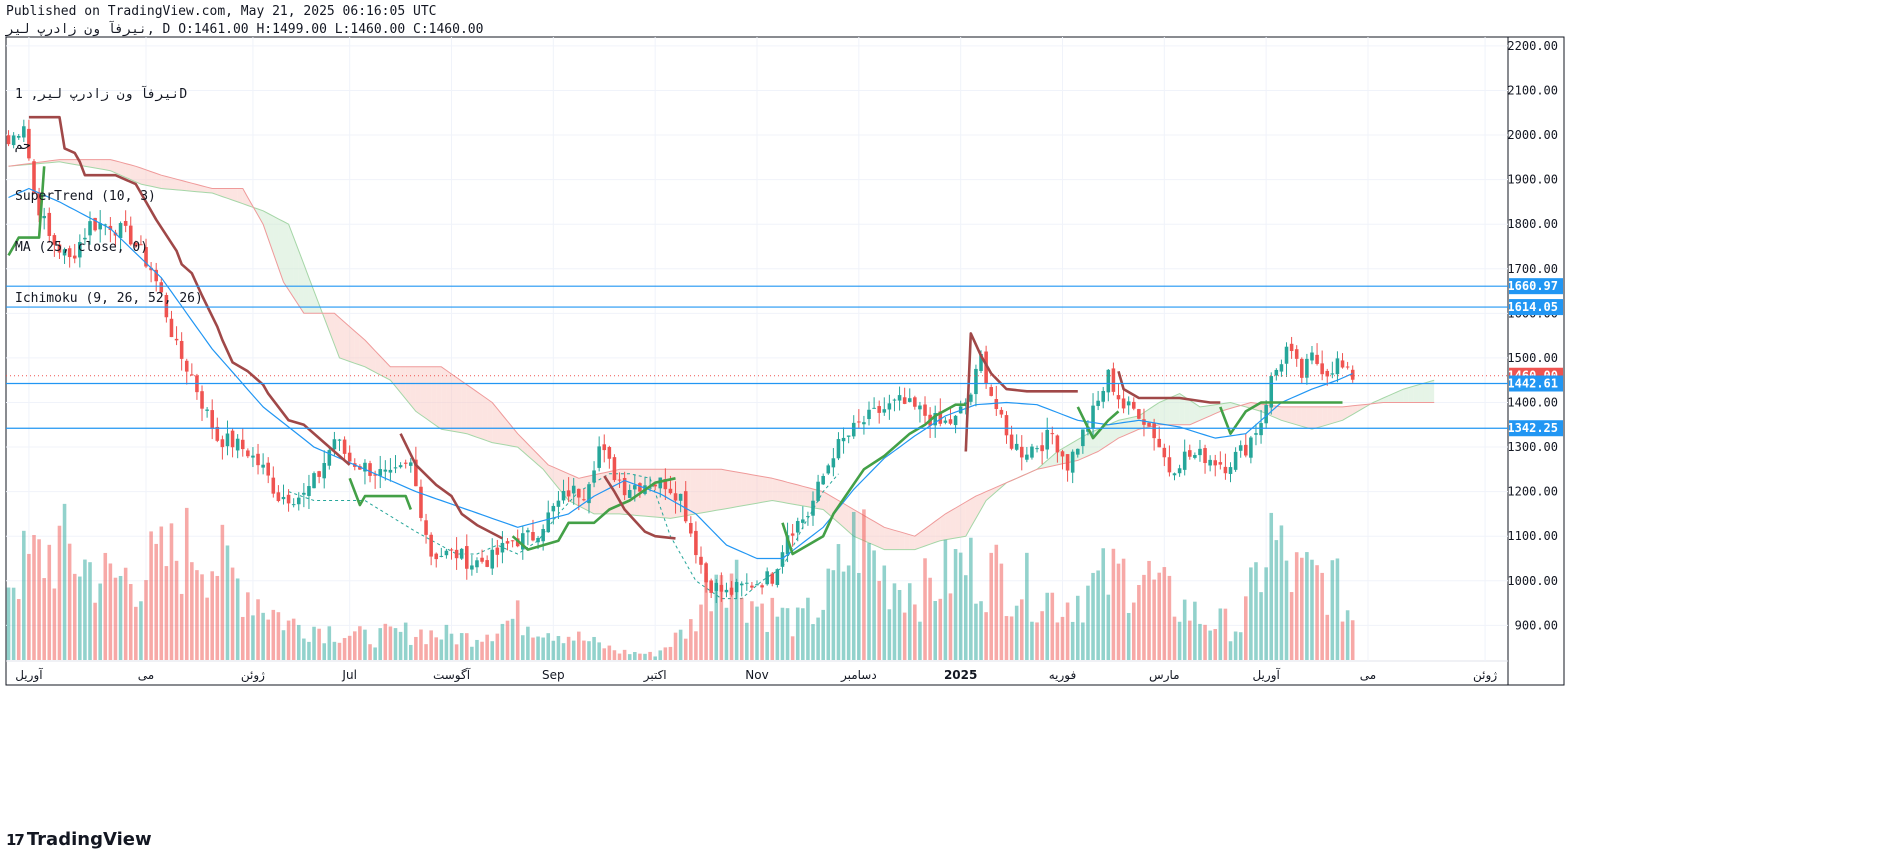  What do you see at coordinates (109, 247) in the screenshot?
I see `legend-indicator-ma: MA (25, close, 0)` at bounding box center [109, 247].